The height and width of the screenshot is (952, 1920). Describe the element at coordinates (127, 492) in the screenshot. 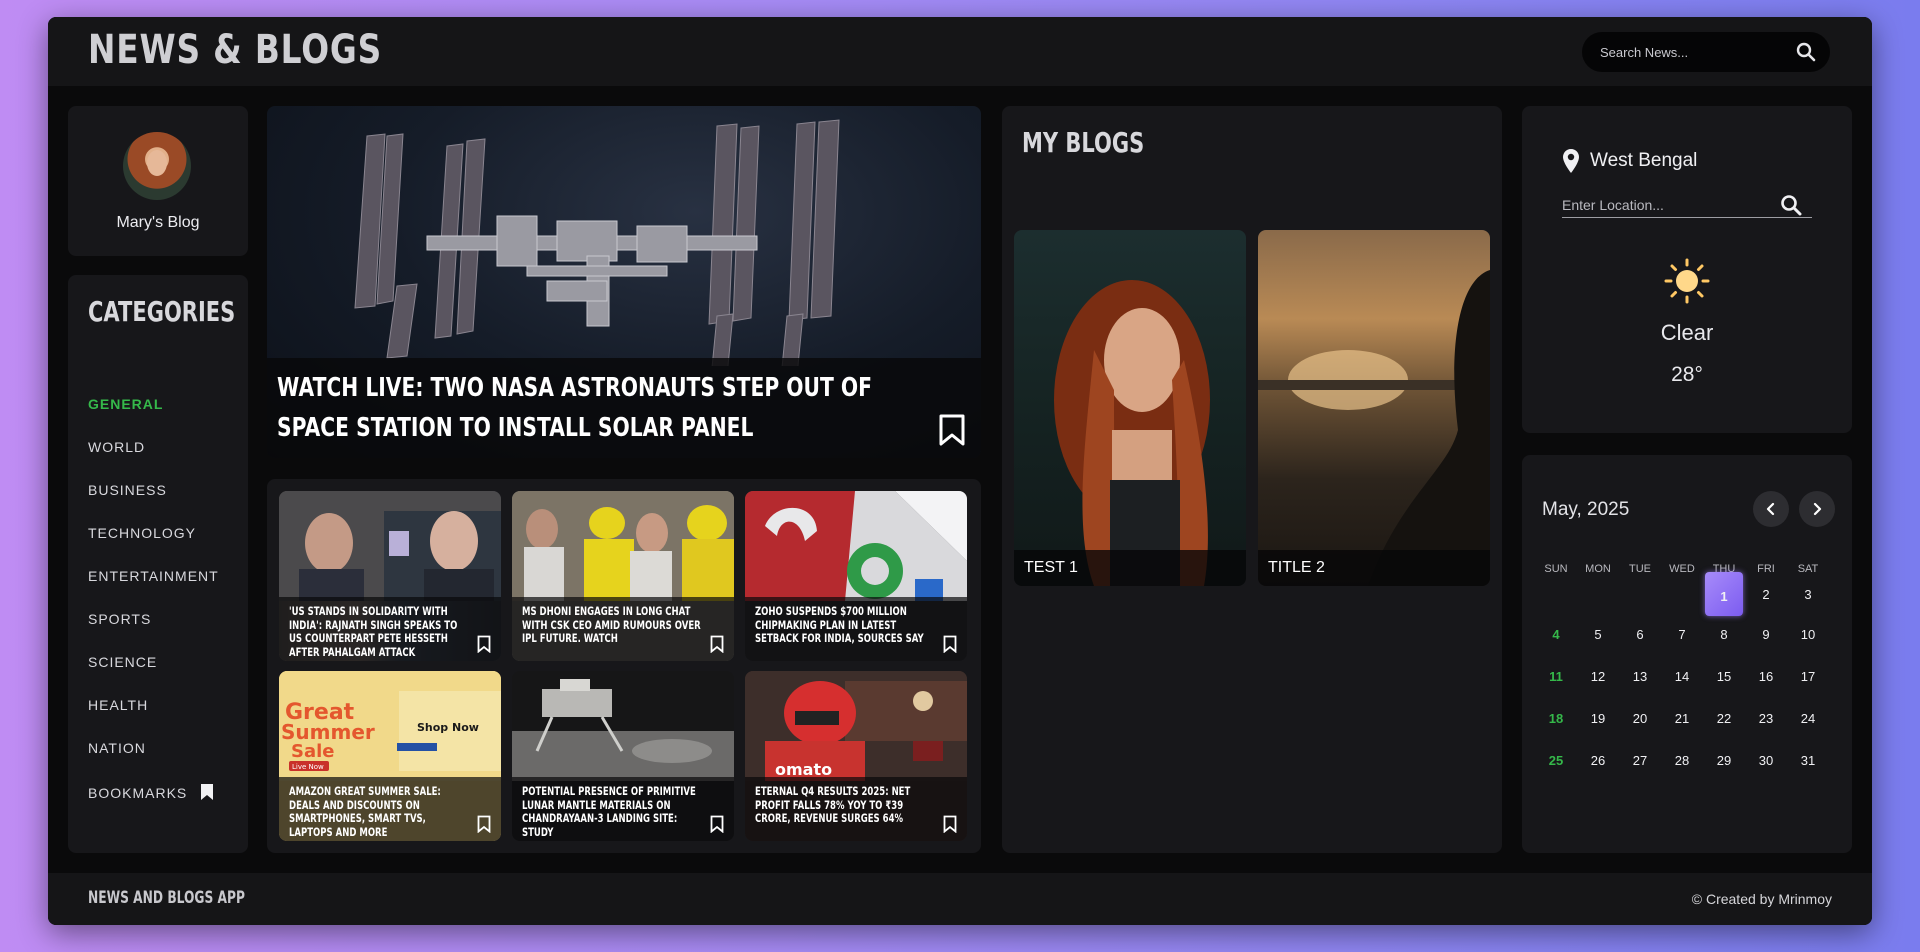

I see `category-business: BUSINESS` at that location.